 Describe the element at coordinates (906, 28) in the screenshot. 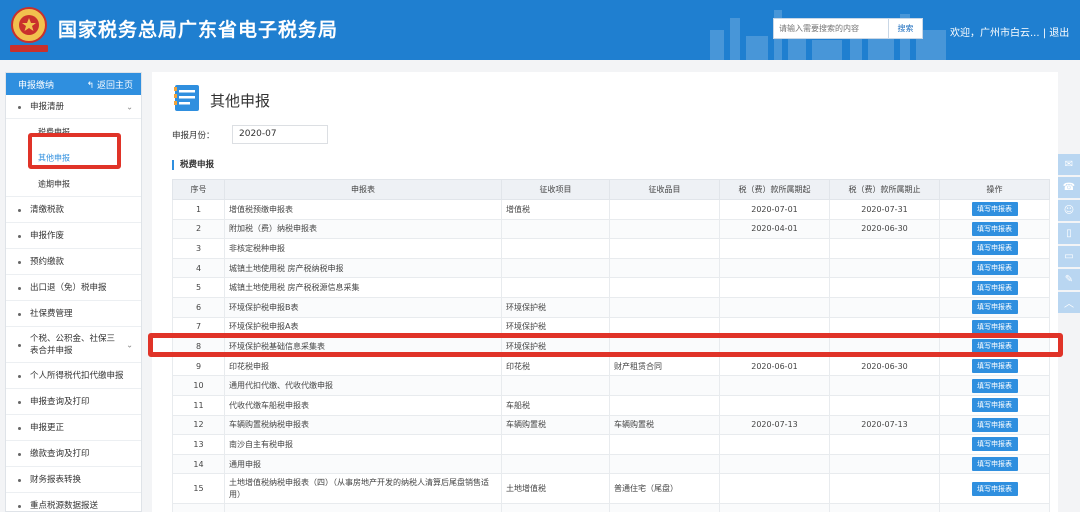

I see `search-button: 搜索` at that location.